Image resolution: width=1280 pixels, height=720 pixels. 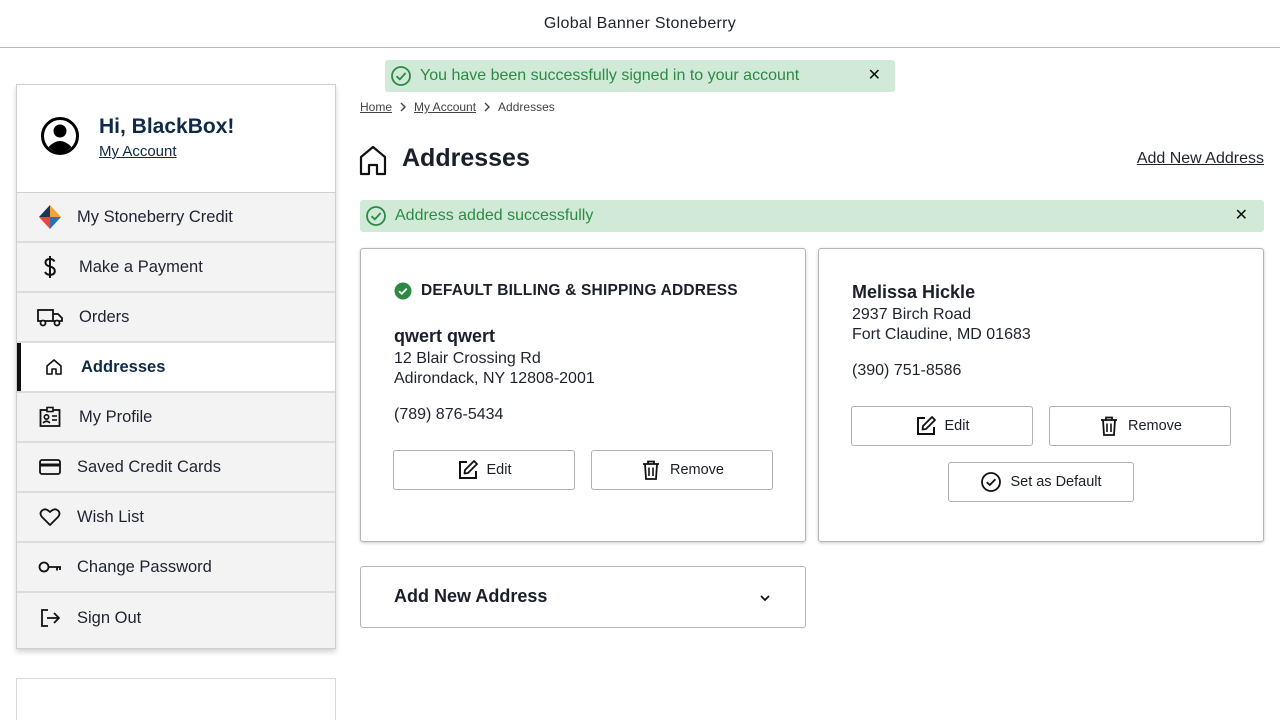 I want to click on sidebar-item-addresses: Addresses, so click(x=176, y=368).